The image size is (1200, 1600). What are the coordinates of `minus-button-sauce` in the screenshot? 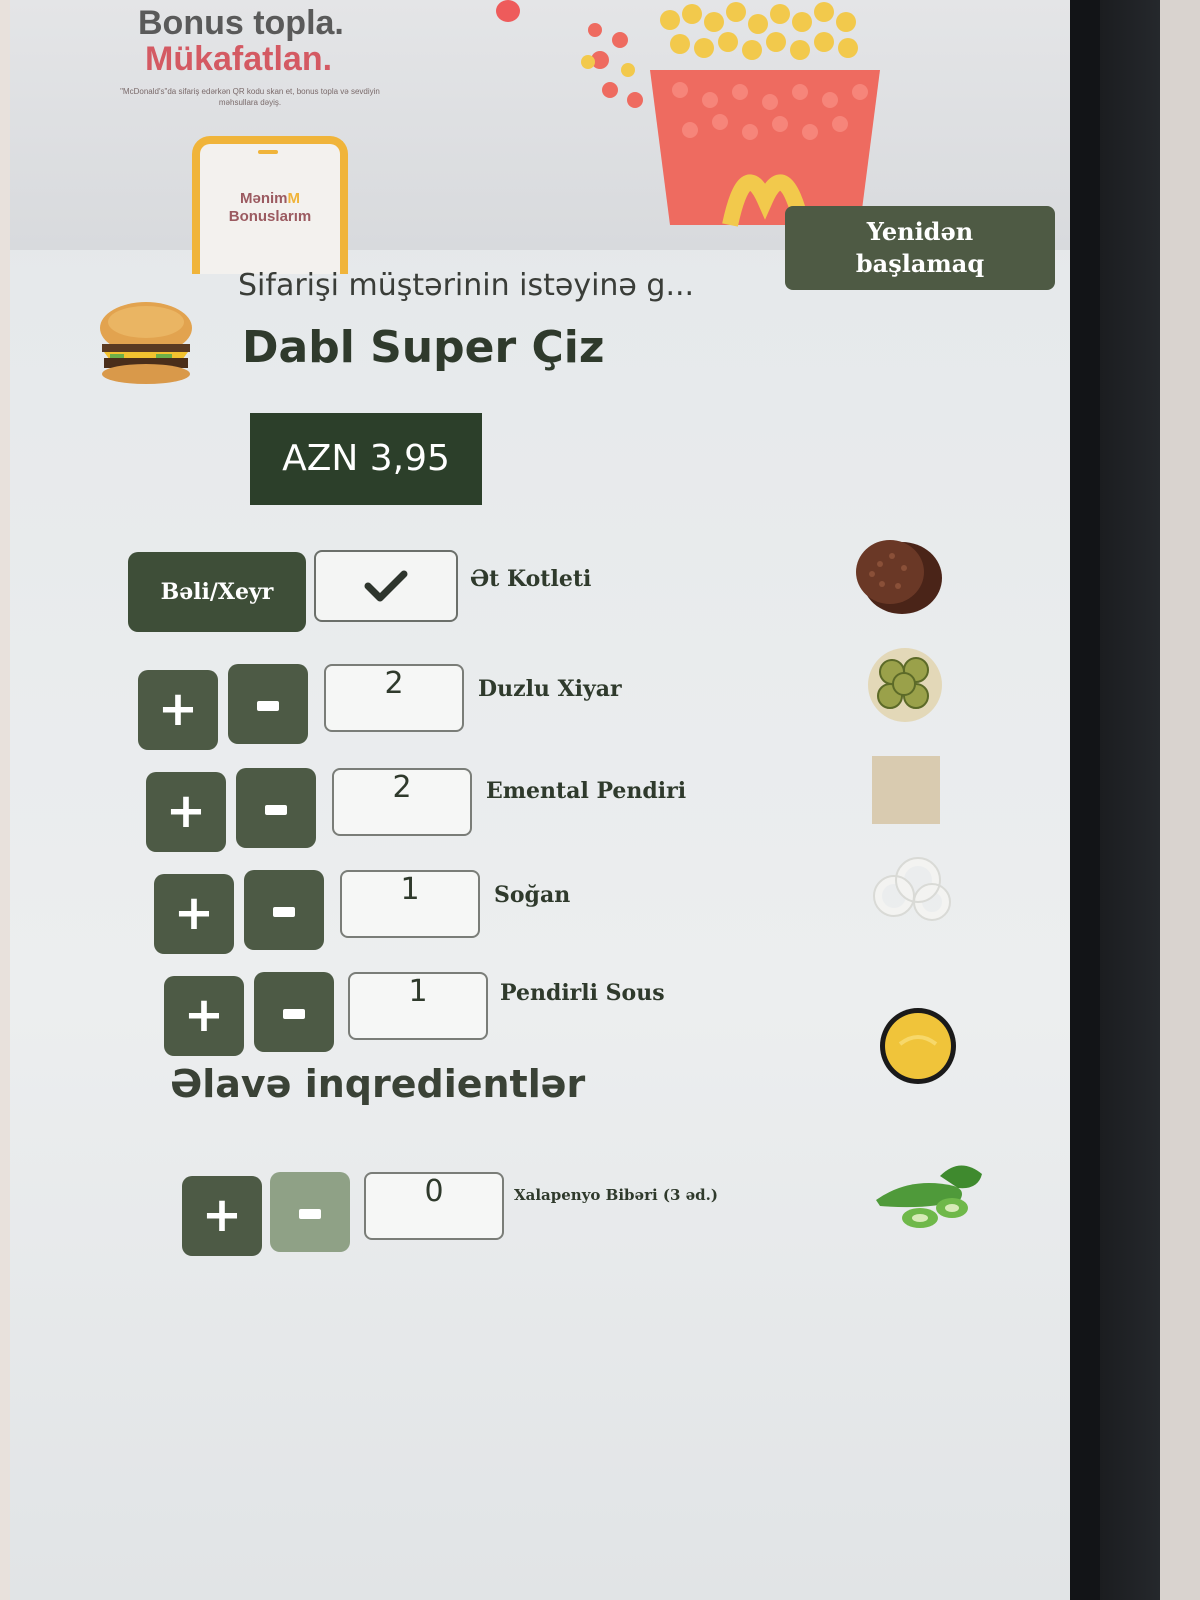 It's located at (294, 1012).